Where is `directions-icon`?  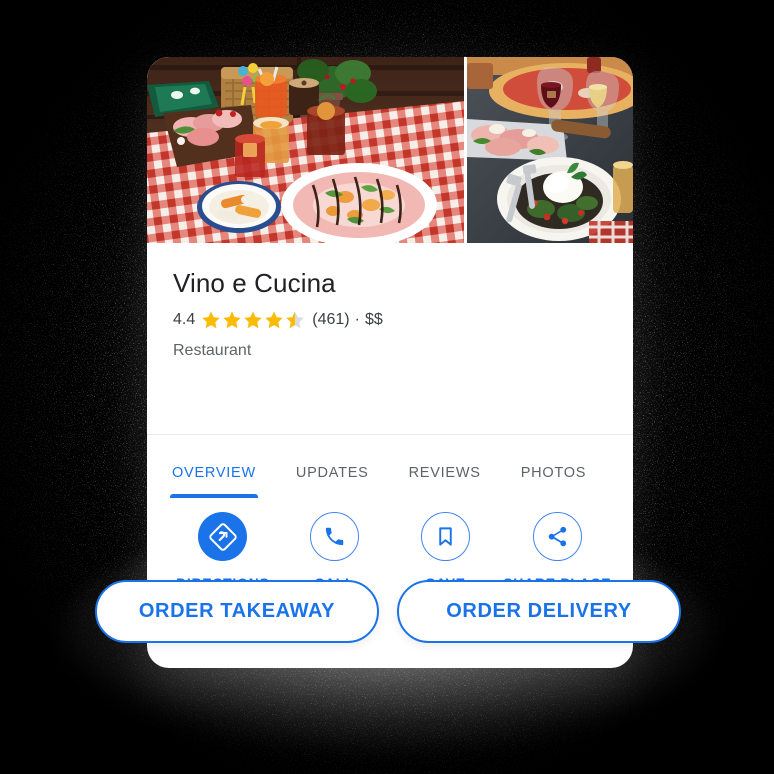 directions-icon is located at coordinates (223, 536).